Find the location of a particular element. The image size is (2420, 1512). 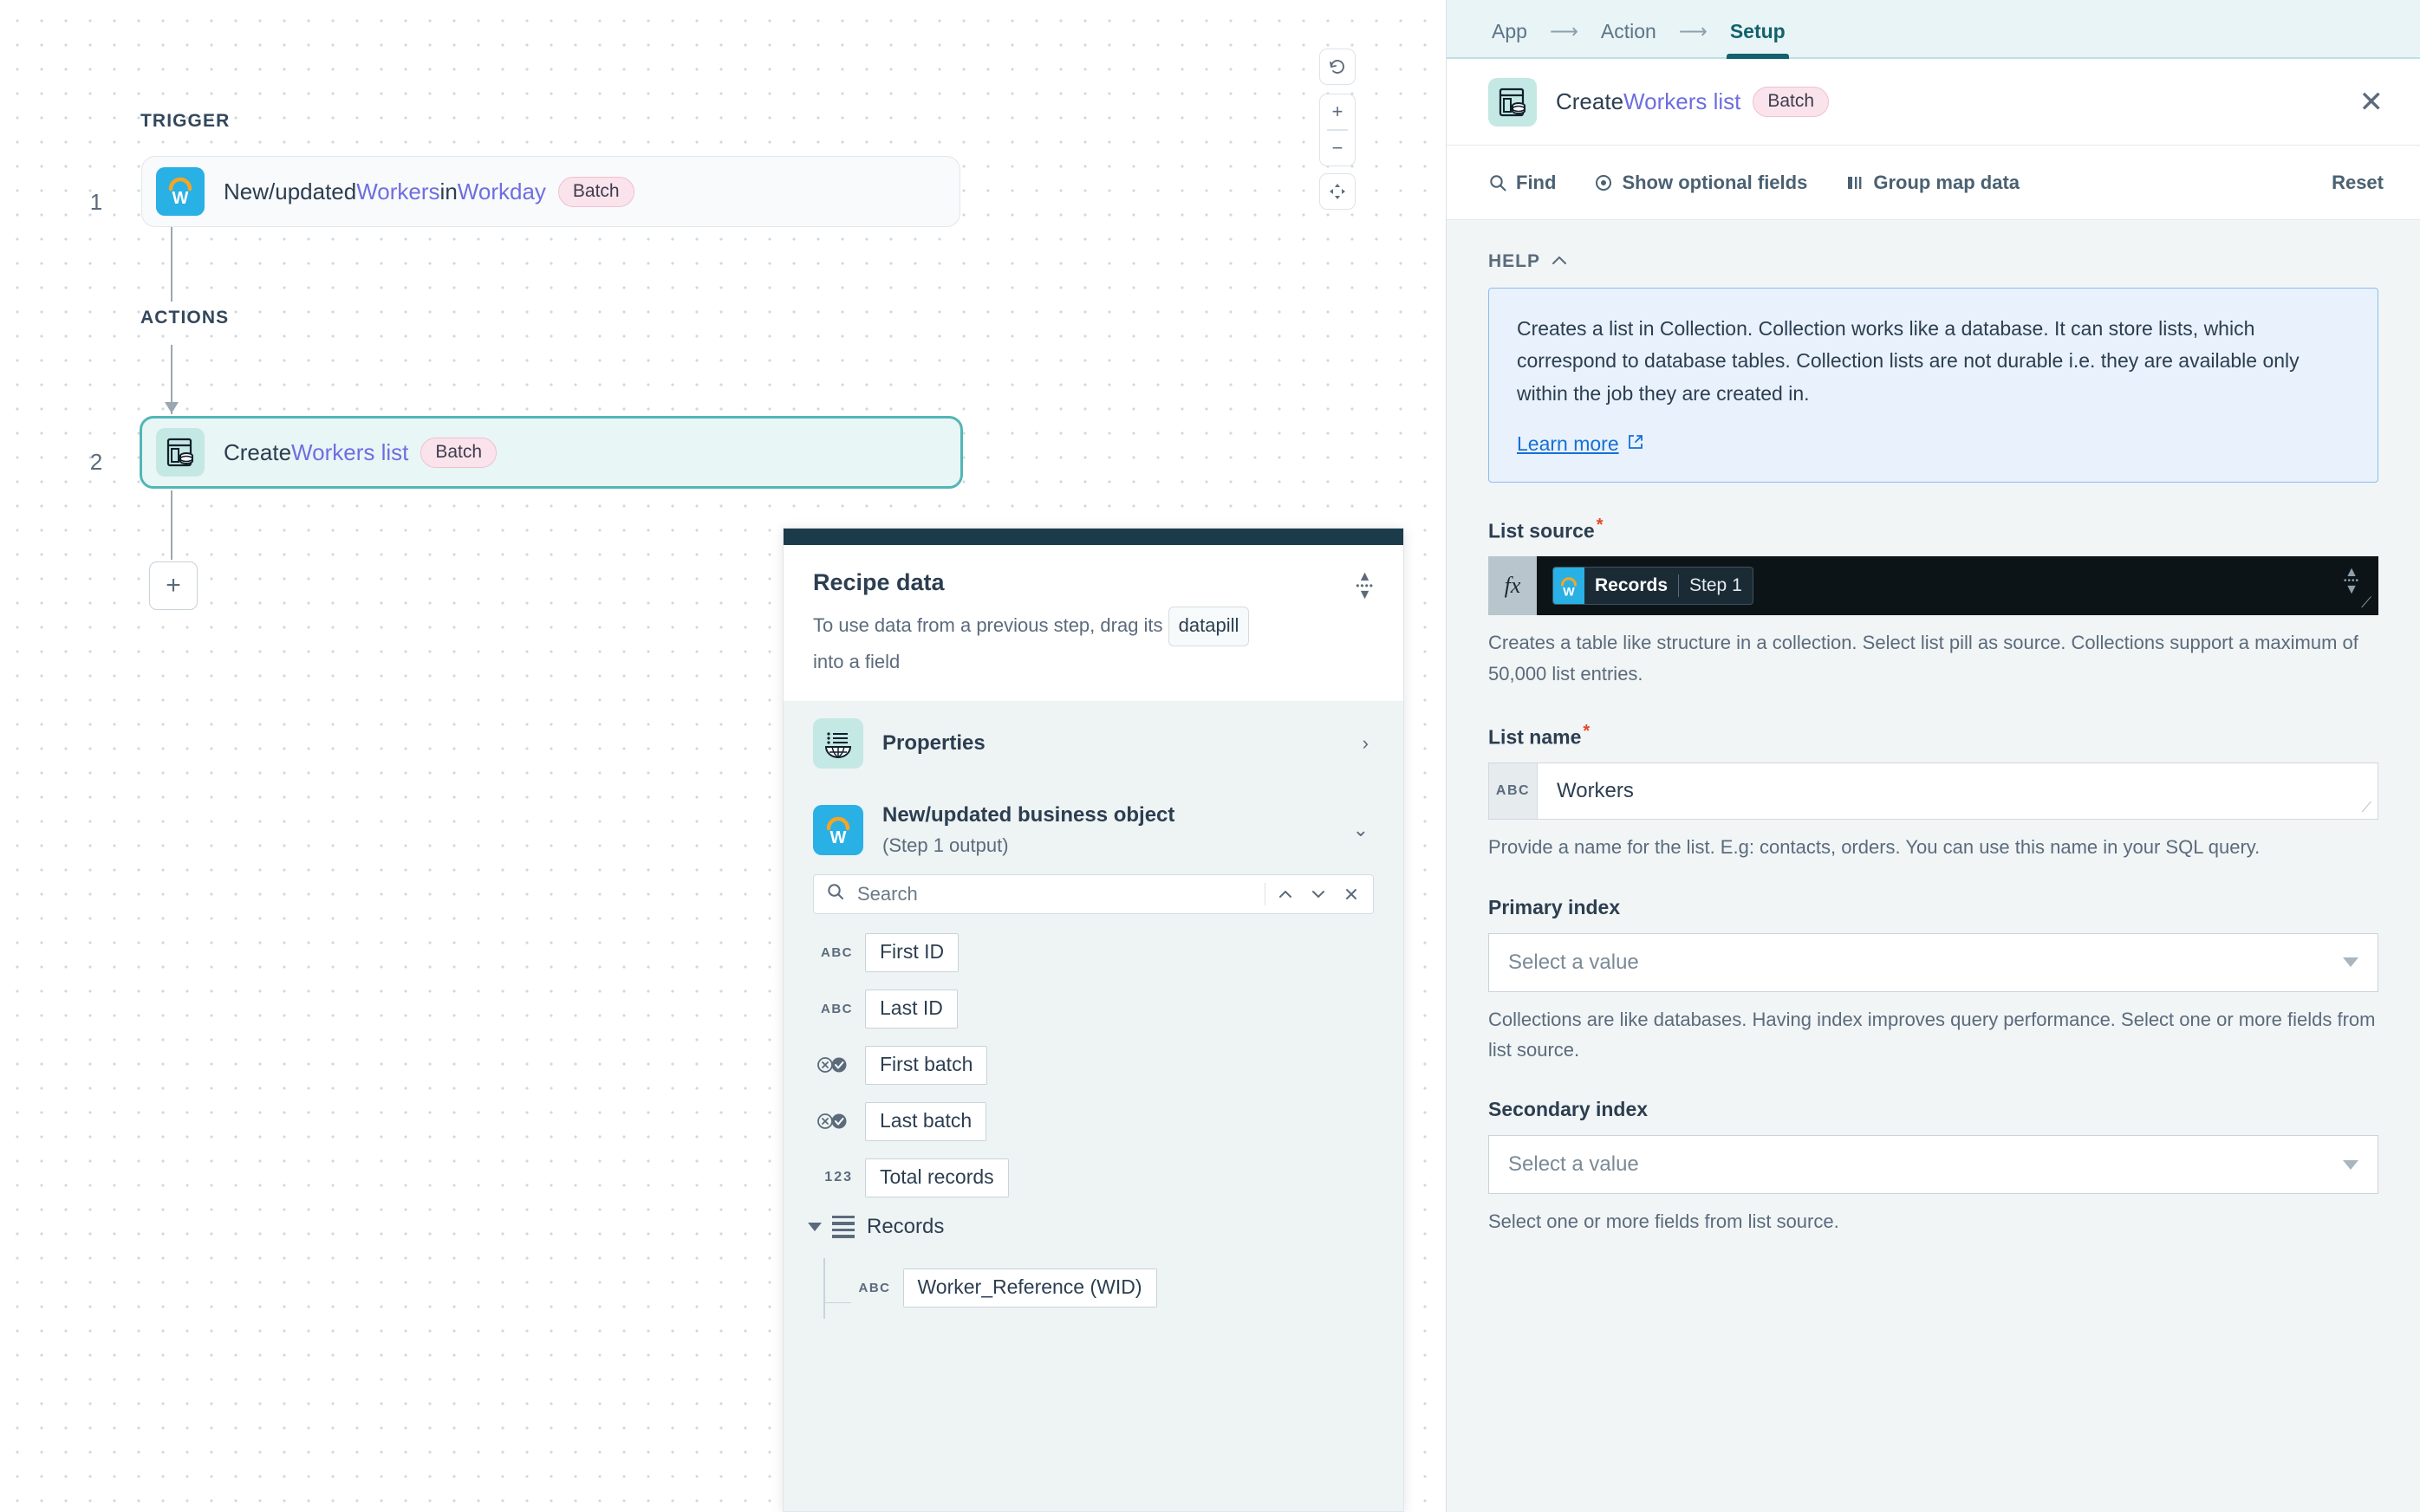

list-source-input: fx W Records Step 1 ▲ •••• ▼ ⟋ is located at coordinates (1933, 586).